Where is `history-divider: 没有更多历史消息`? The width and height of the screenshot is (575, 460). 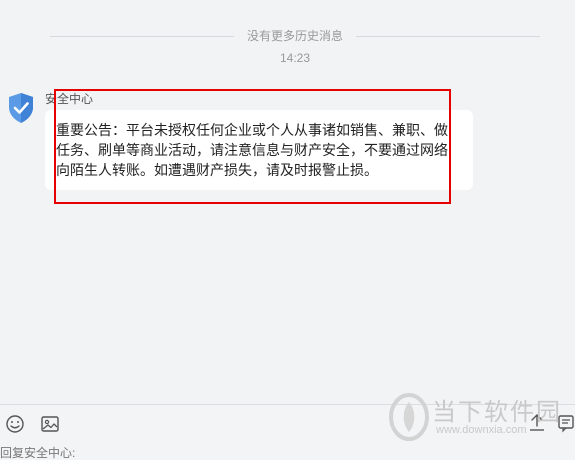
history-divider: 没有更多历史消息 is located at coordinates (287, 36).